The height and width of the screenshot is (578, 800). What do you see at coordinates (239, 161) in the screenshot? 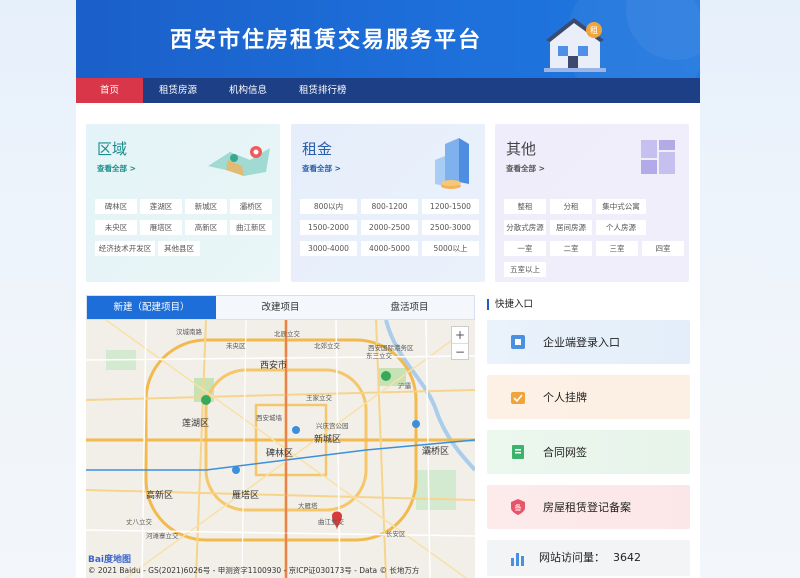
I see `map-illustration-icon` at bounding box center [239, 161].